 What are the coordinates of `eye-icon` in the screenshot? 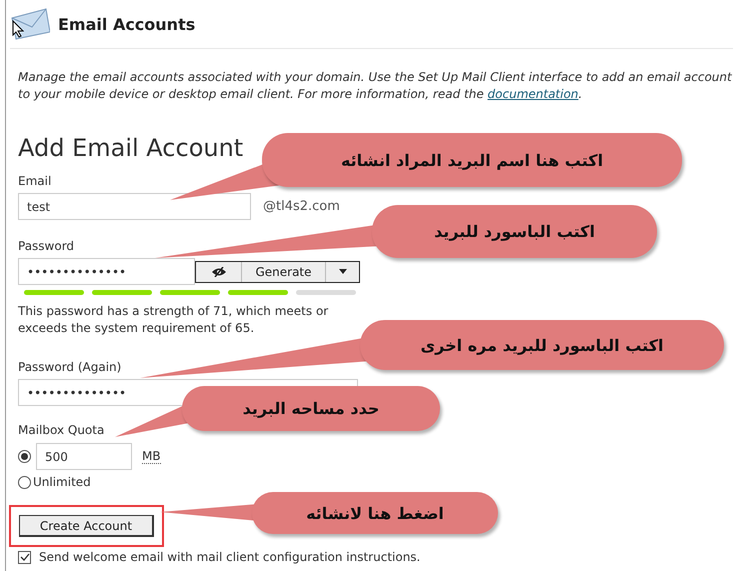 It's located at (218, 271).